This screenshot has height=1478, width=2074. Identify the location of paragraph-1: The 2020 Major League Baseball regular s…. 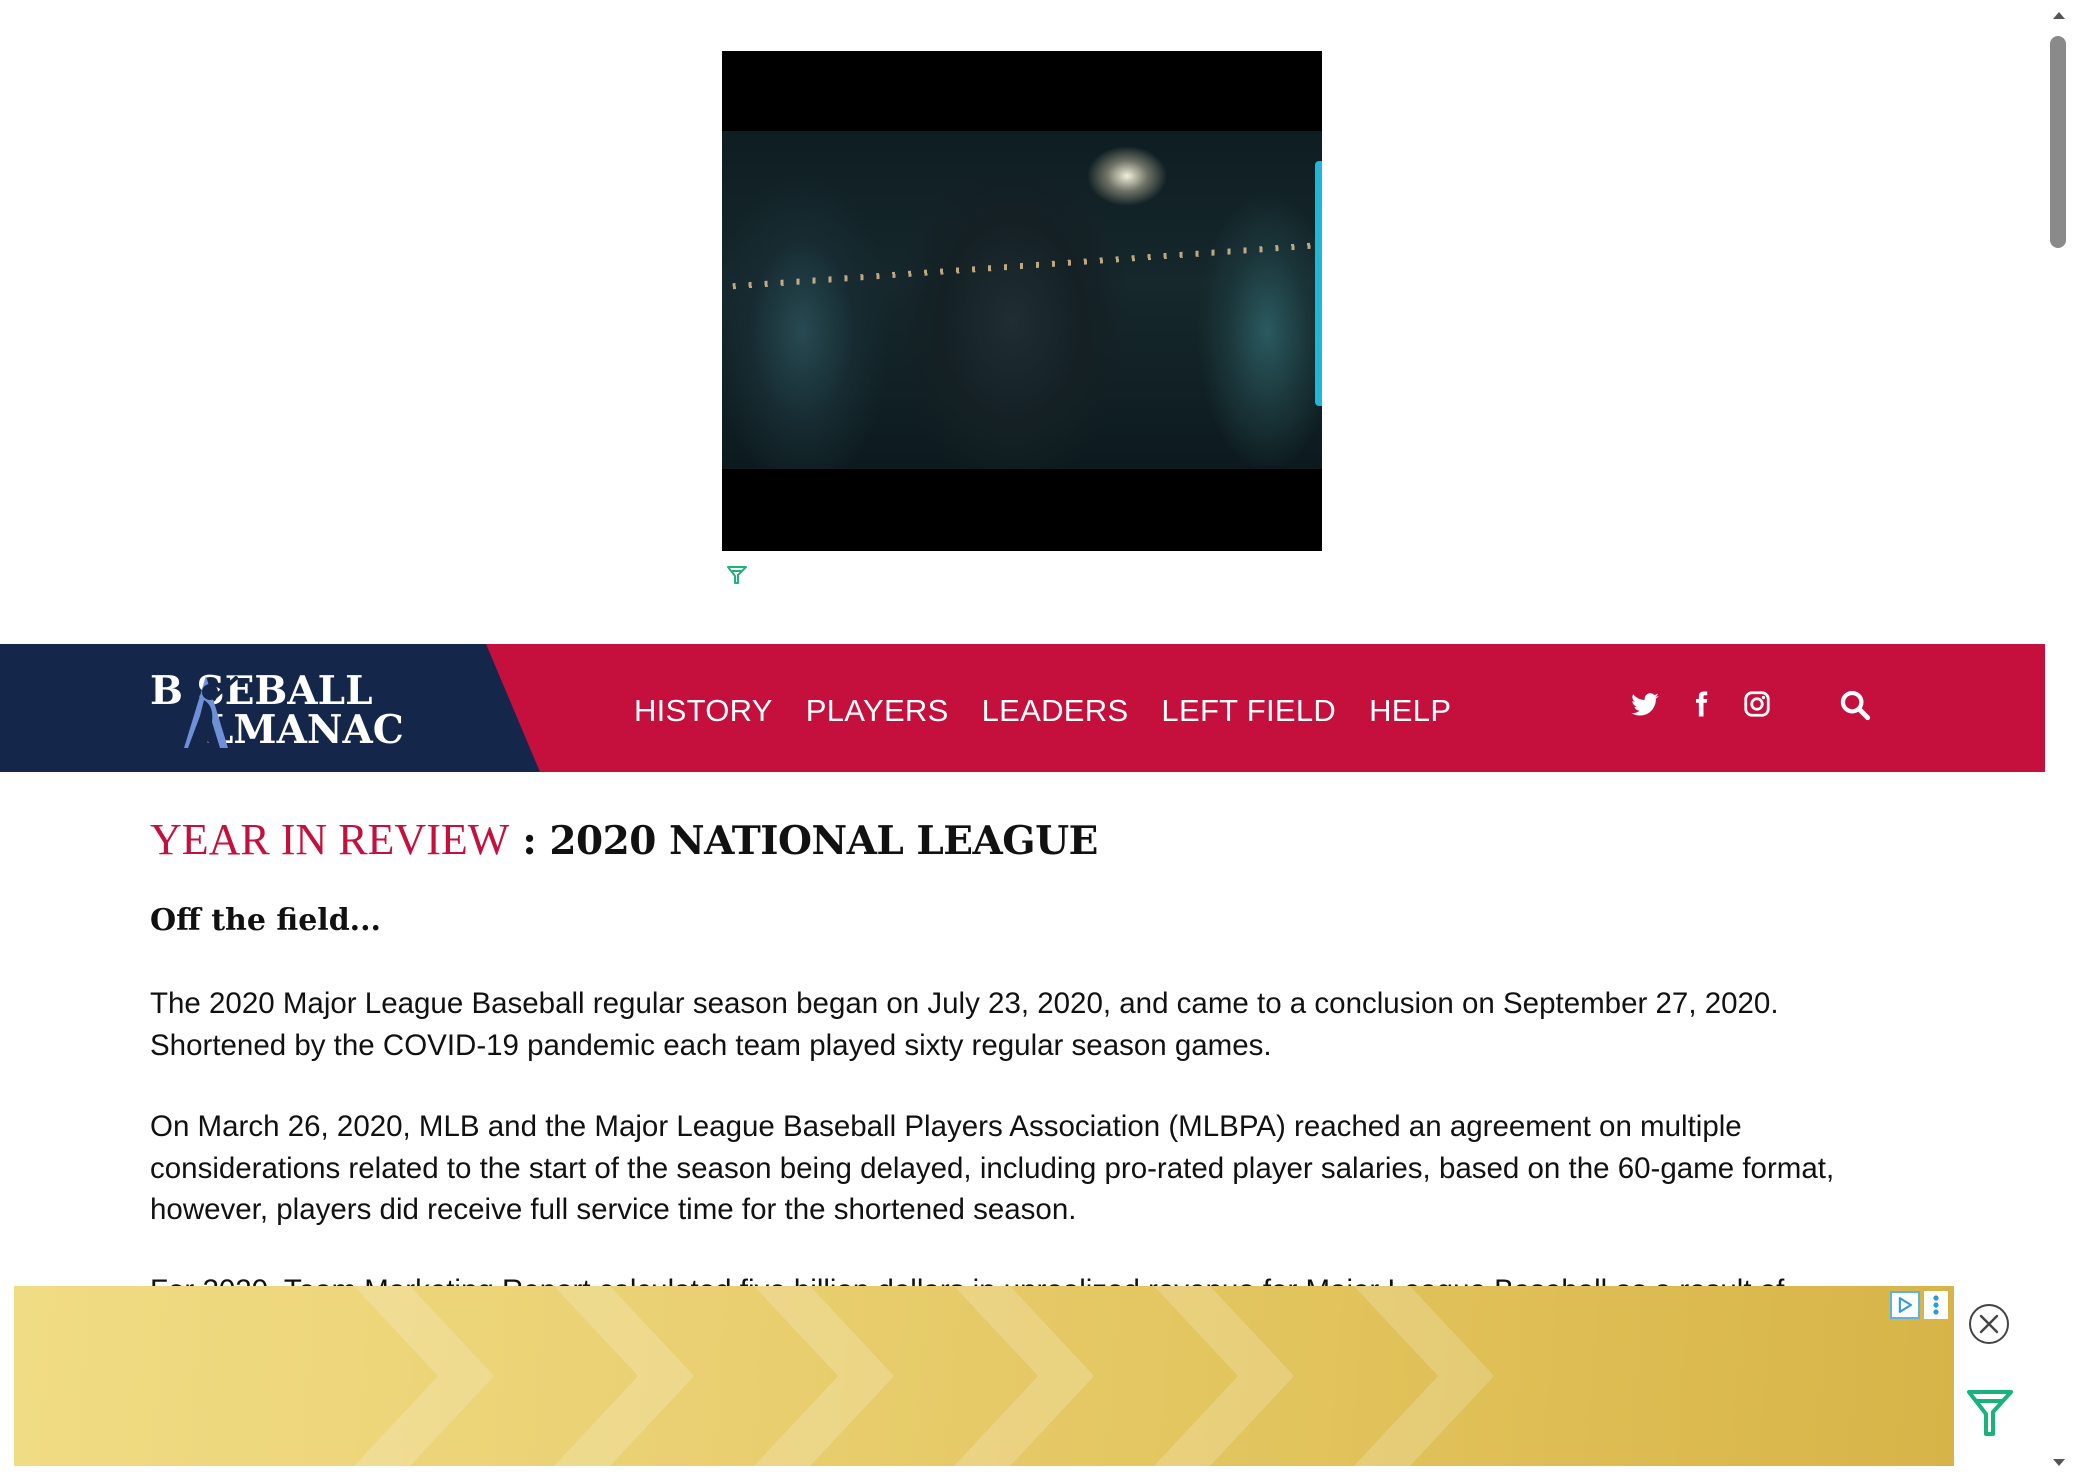
(964, 1024).